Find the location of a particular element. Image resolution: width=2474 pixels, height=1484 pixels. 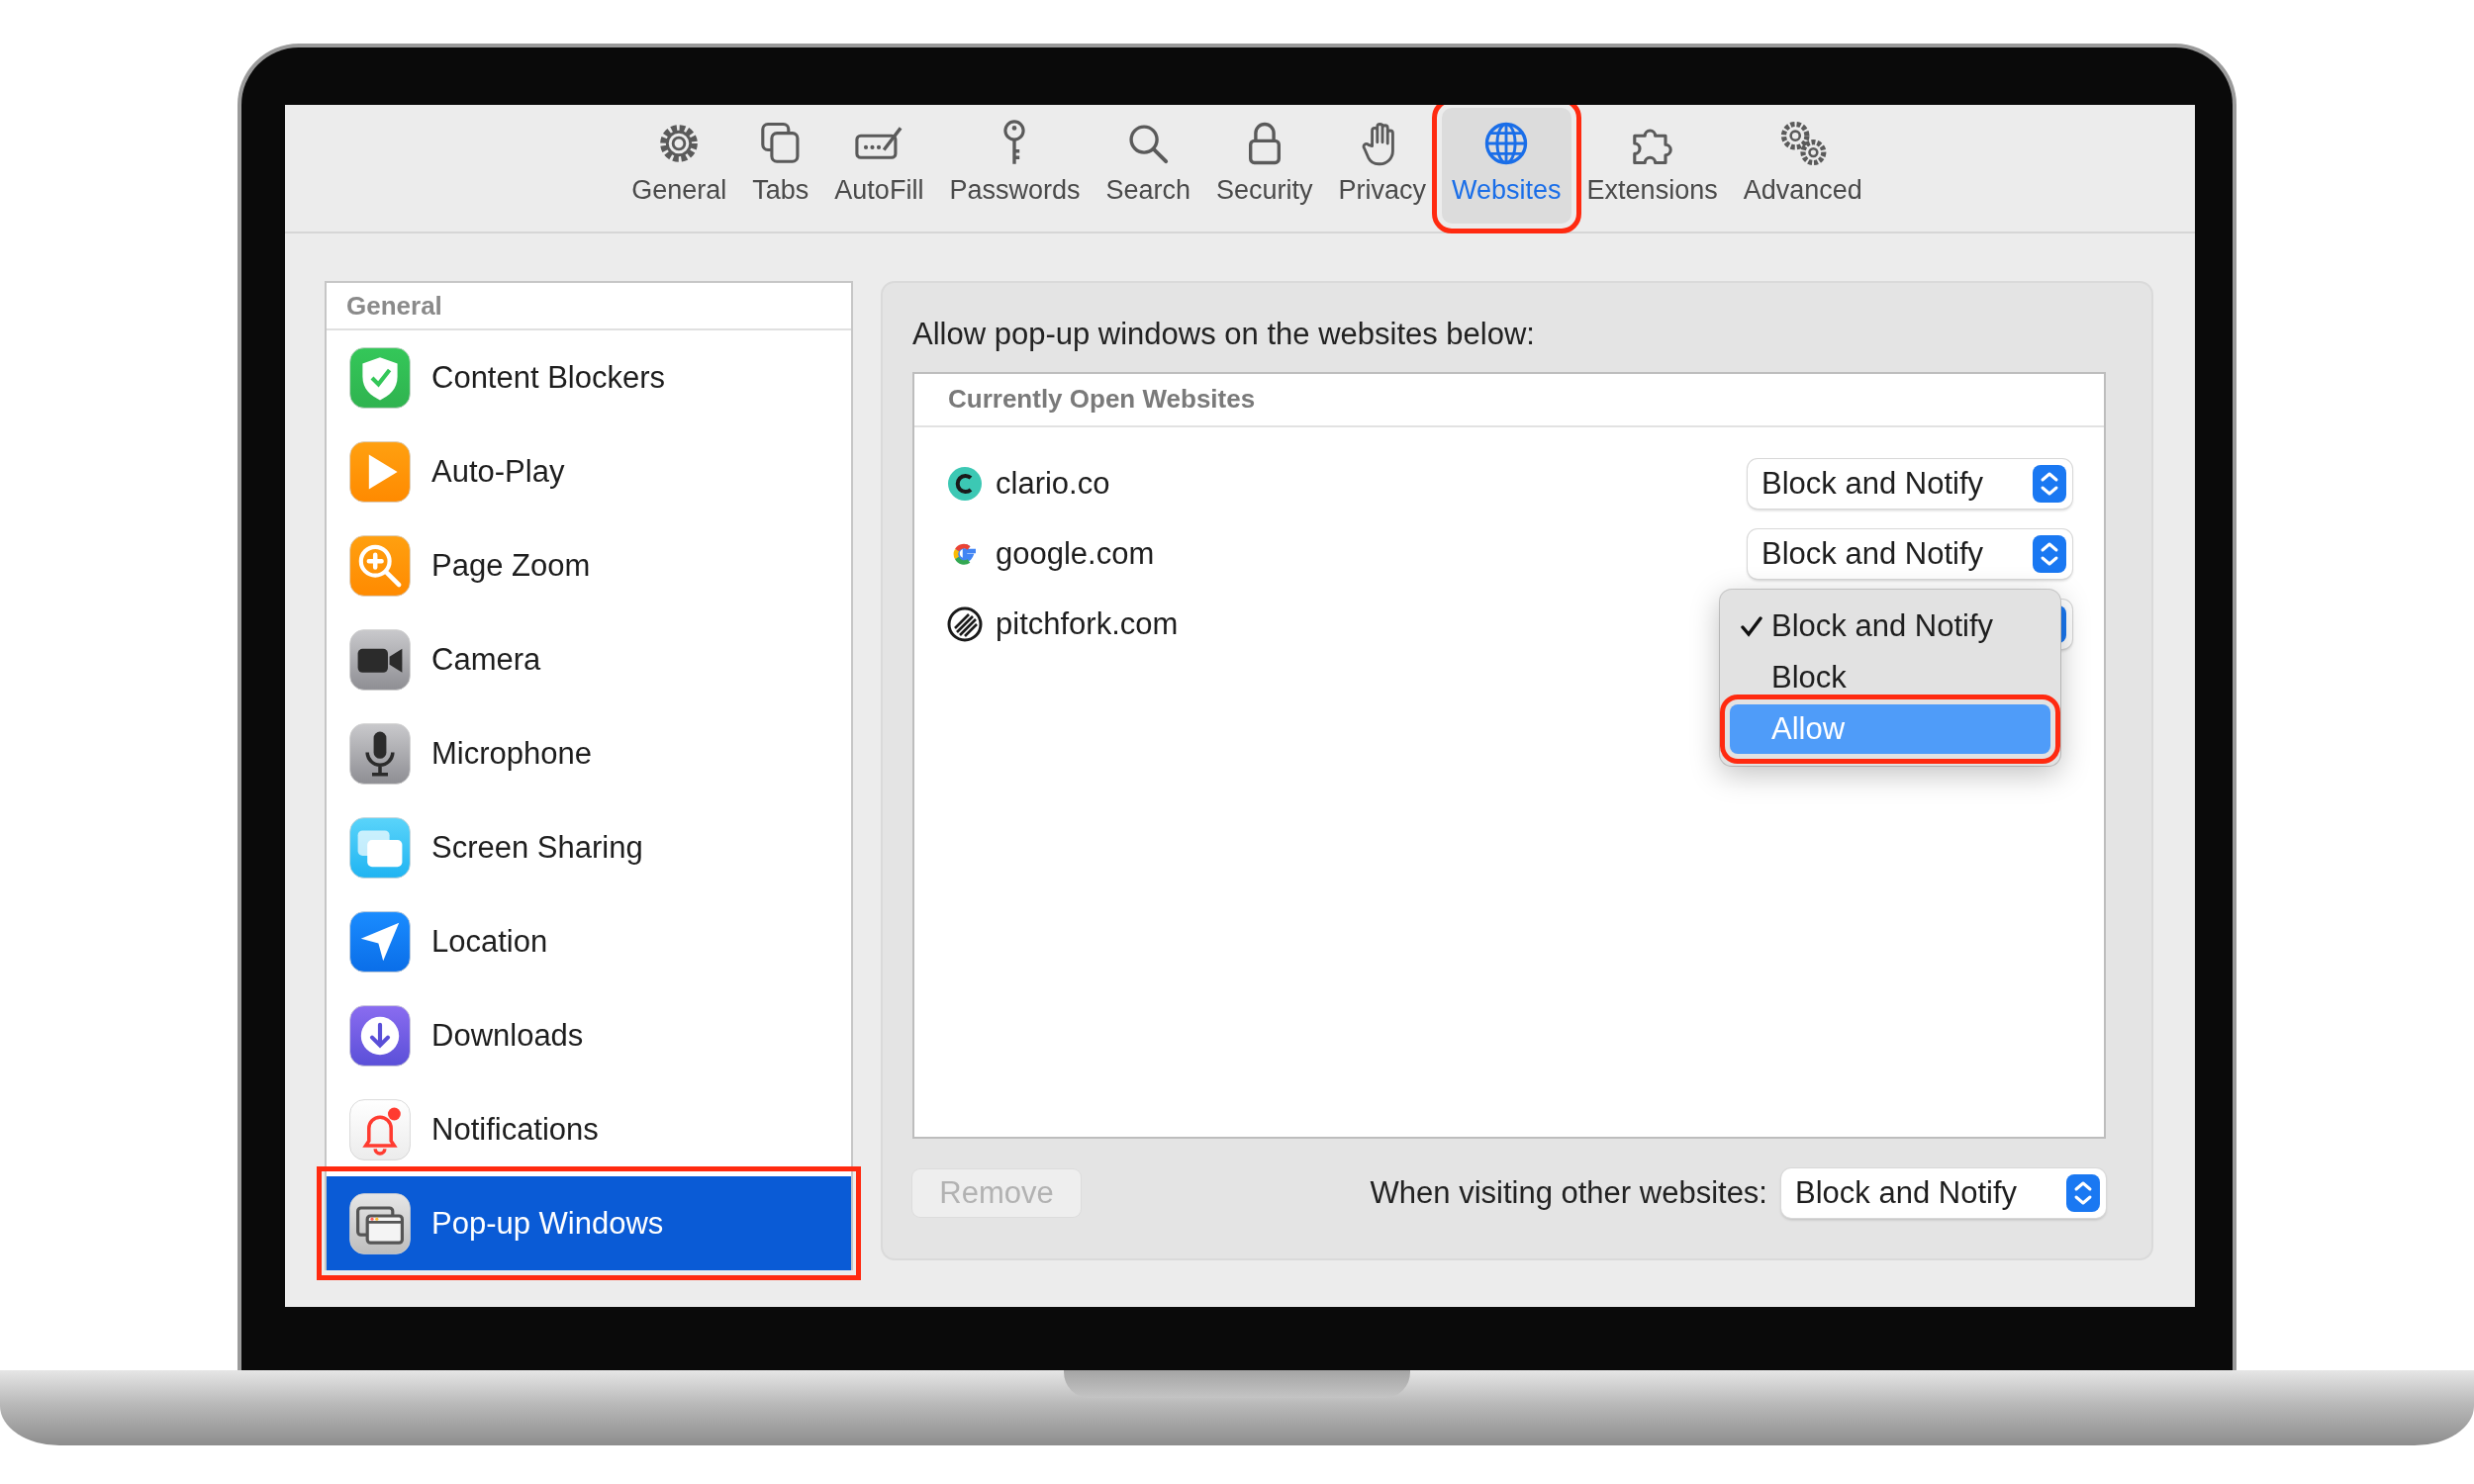

sidebar-item: Pop-up Windows is located at coordinates (589, 1223).